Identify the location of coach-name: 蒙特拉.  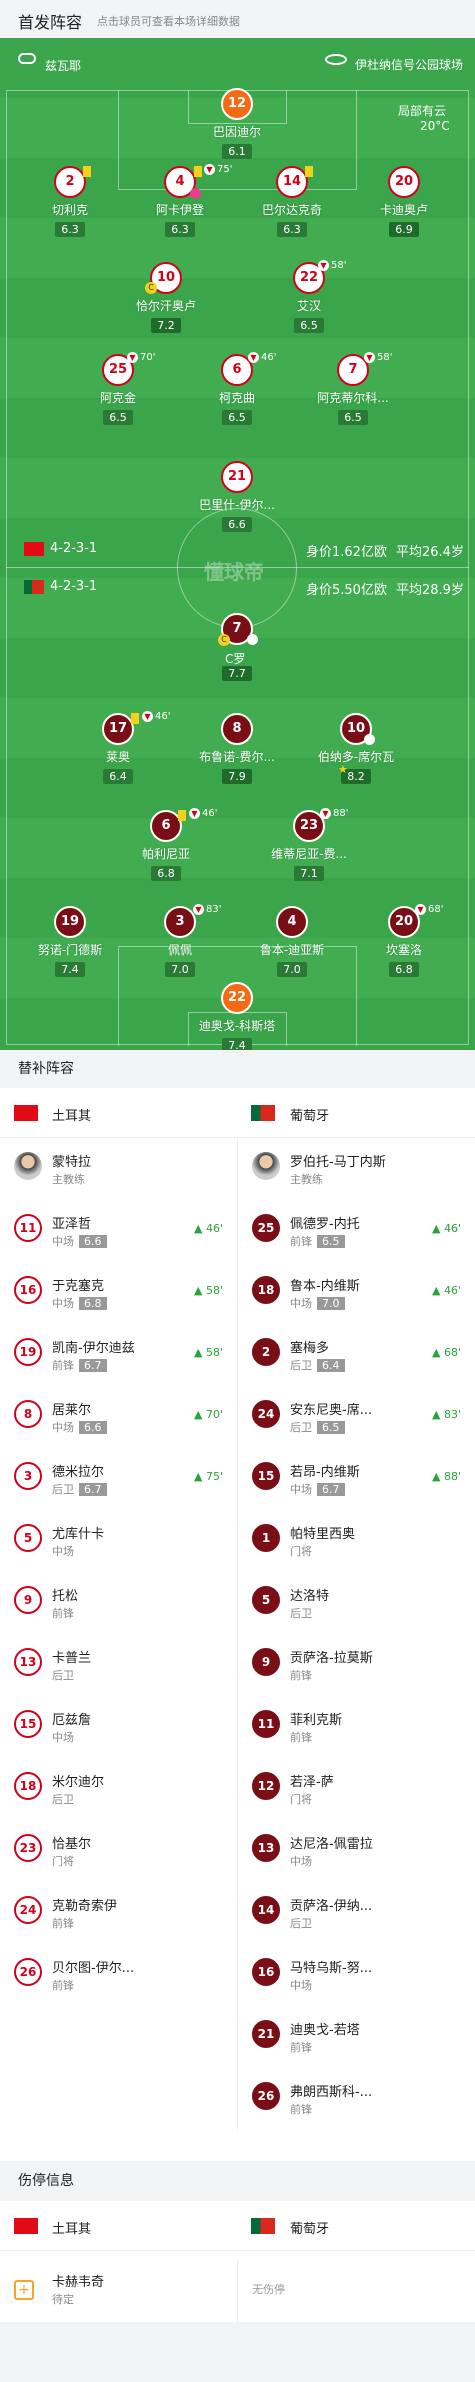
(72, 1162).